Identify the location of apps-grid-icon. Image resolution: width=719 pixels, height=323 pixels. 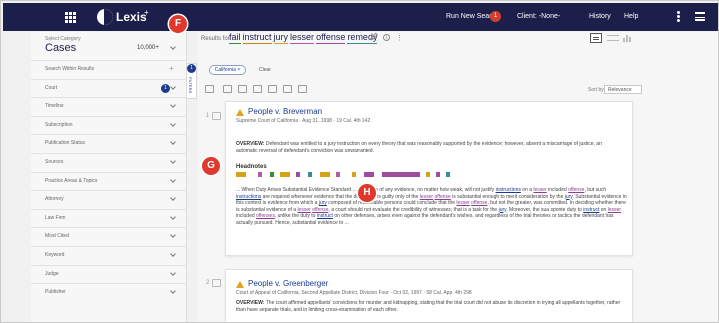
(70, 17).